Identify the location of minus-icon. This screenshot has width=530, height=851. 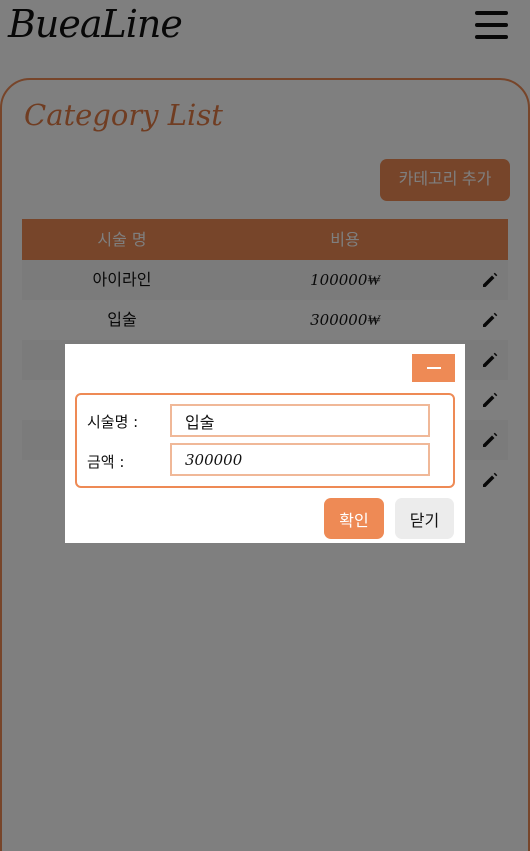
(434, 368).